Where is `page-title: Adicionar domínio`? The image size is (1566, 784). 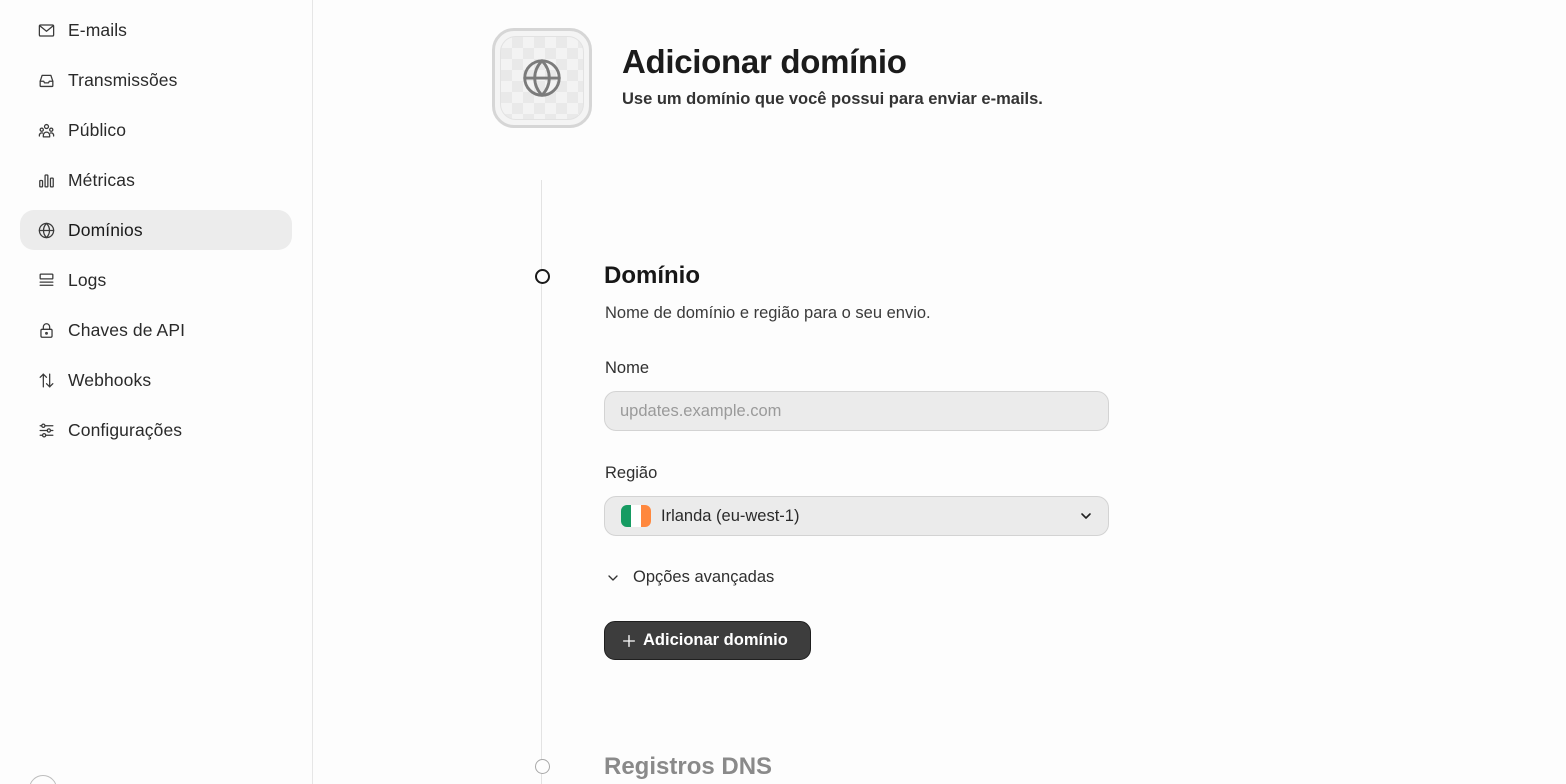 page-title: Adicionar domínio is located at coordinates (764, 61).